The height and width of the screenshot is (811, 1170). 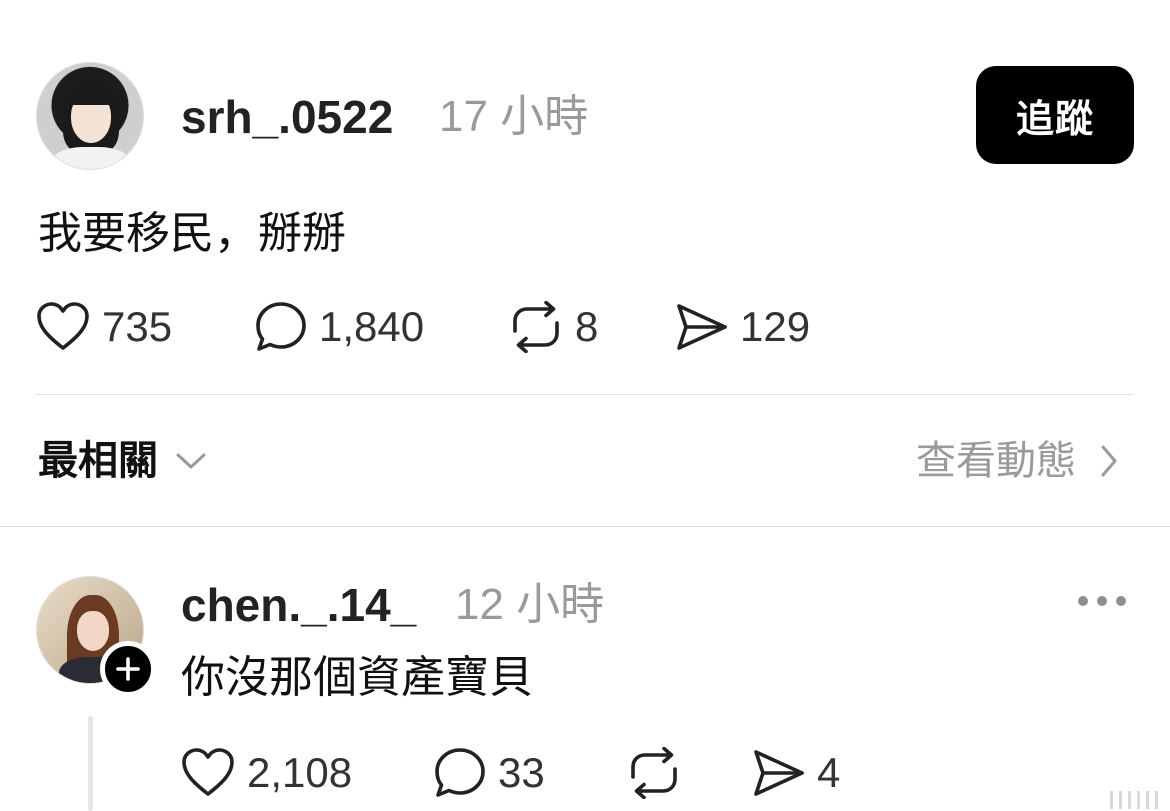 I want to click on like-button: 735, so click(x=104, y=327).